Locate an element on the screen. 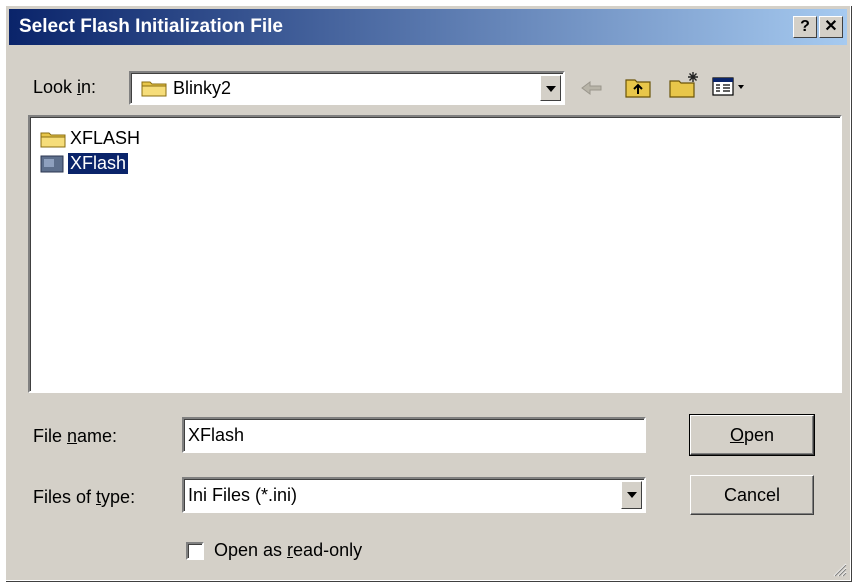  cancel-button: Cancel is located at coordinates (752, 495).